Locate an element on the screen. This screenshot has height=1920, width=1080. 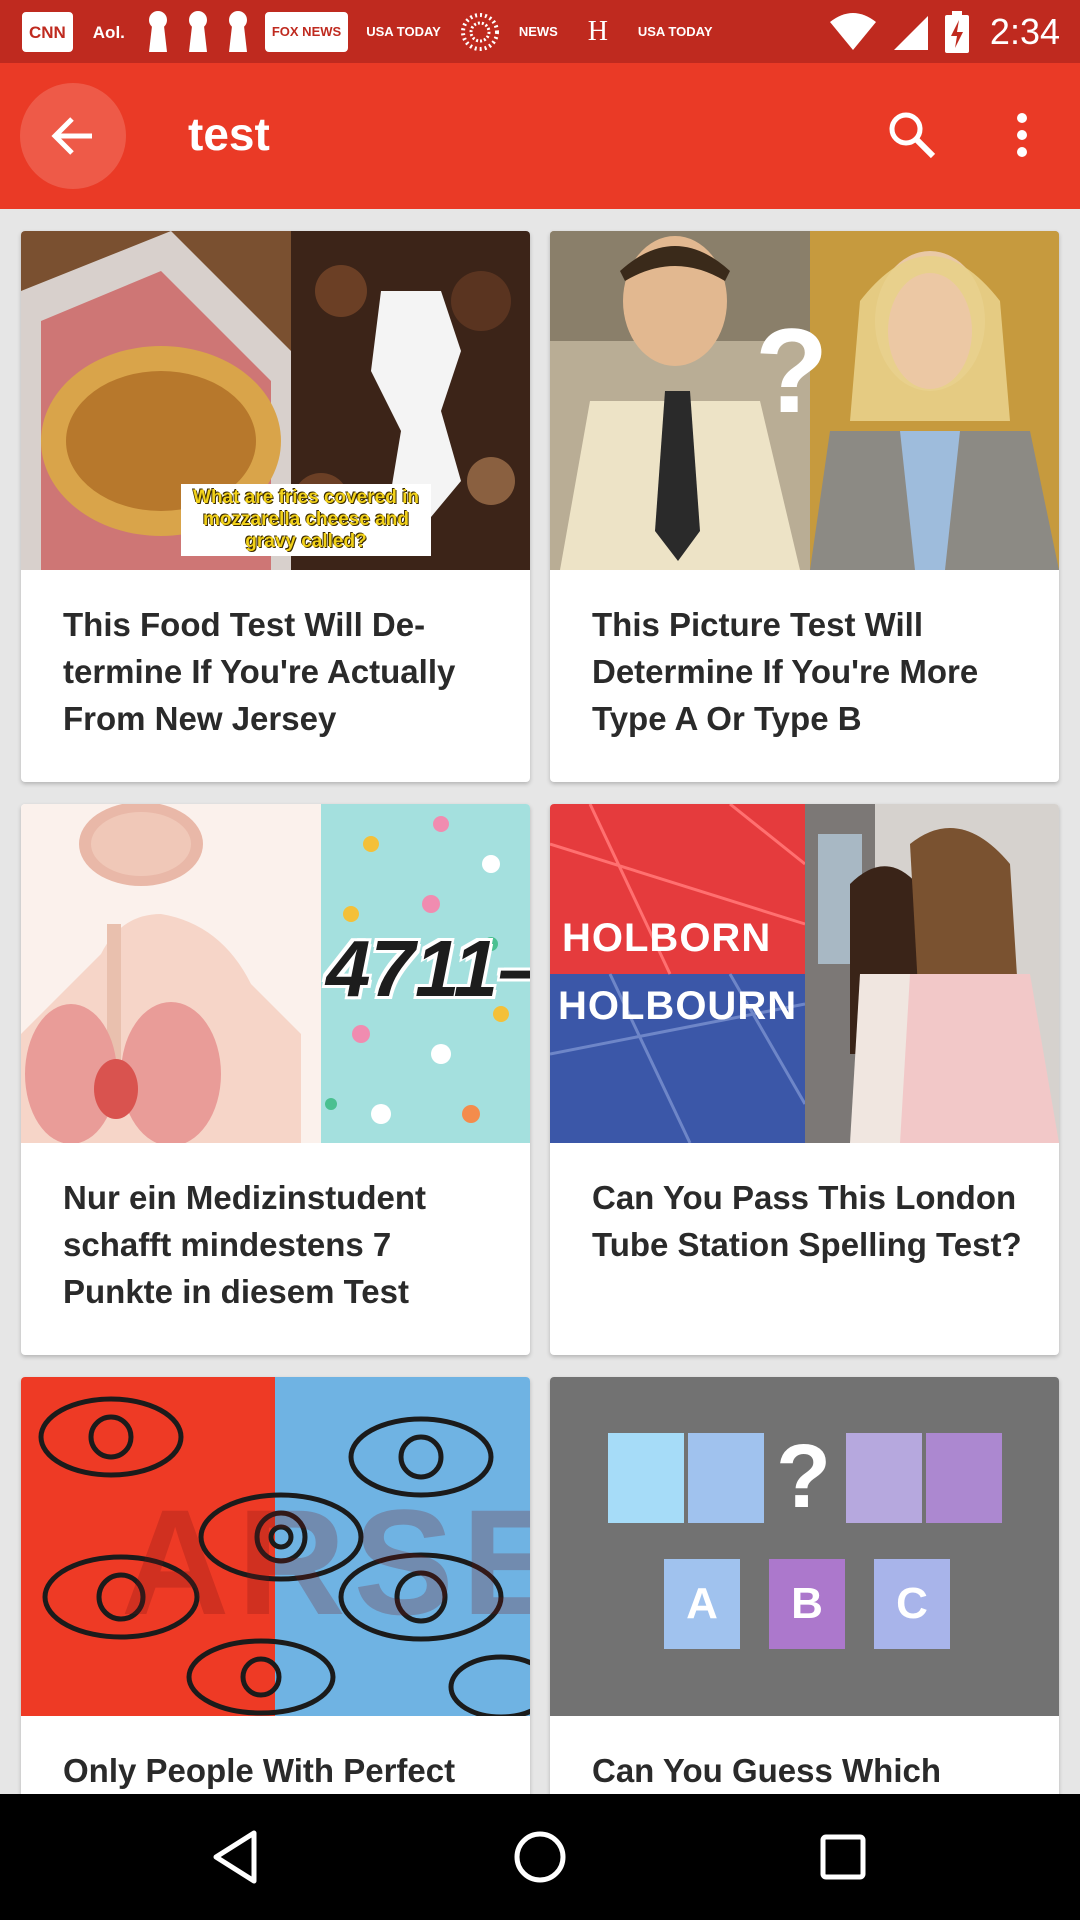
system-nav-bar is located at coordinates (540, 1857).